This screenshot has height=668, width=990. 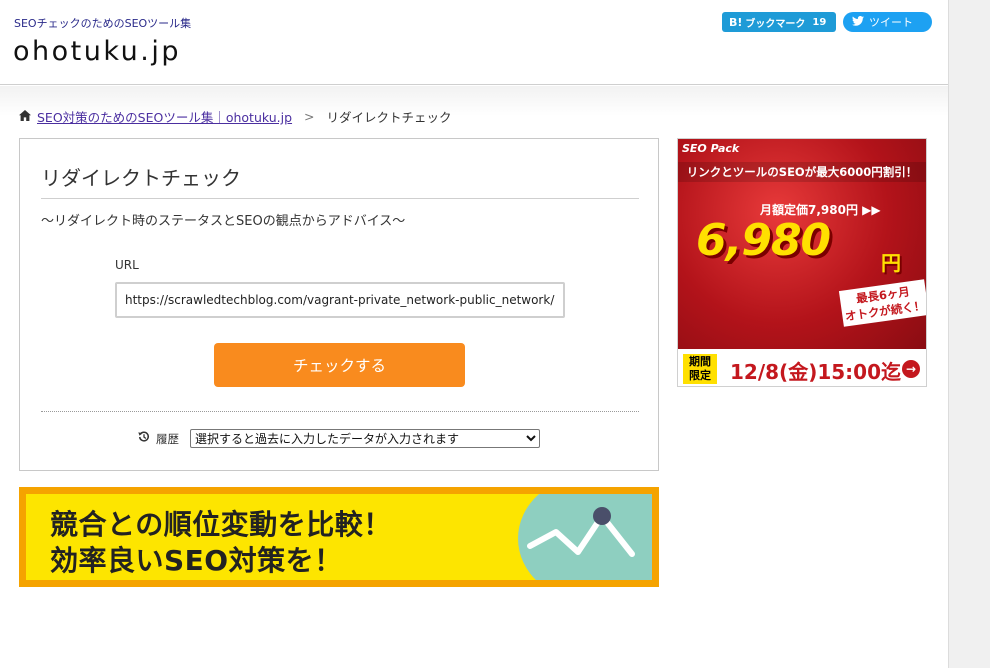 What do you see at coordinates (340, 300) in the screenshot?
I see `url-input` at bounding box center [340, 300].